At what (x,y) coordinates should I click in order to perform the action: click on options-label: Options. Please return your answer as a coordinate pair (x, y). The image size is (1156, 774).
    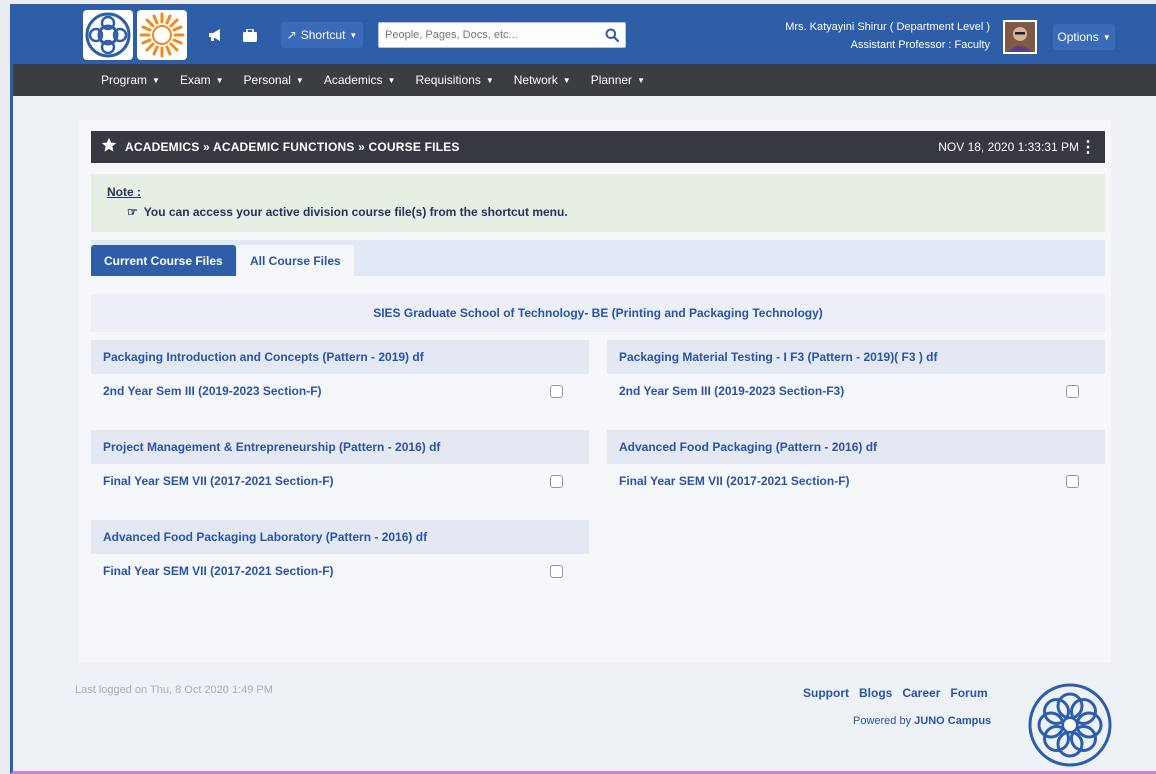
    Looking at the image, I should click on (1078, 37).